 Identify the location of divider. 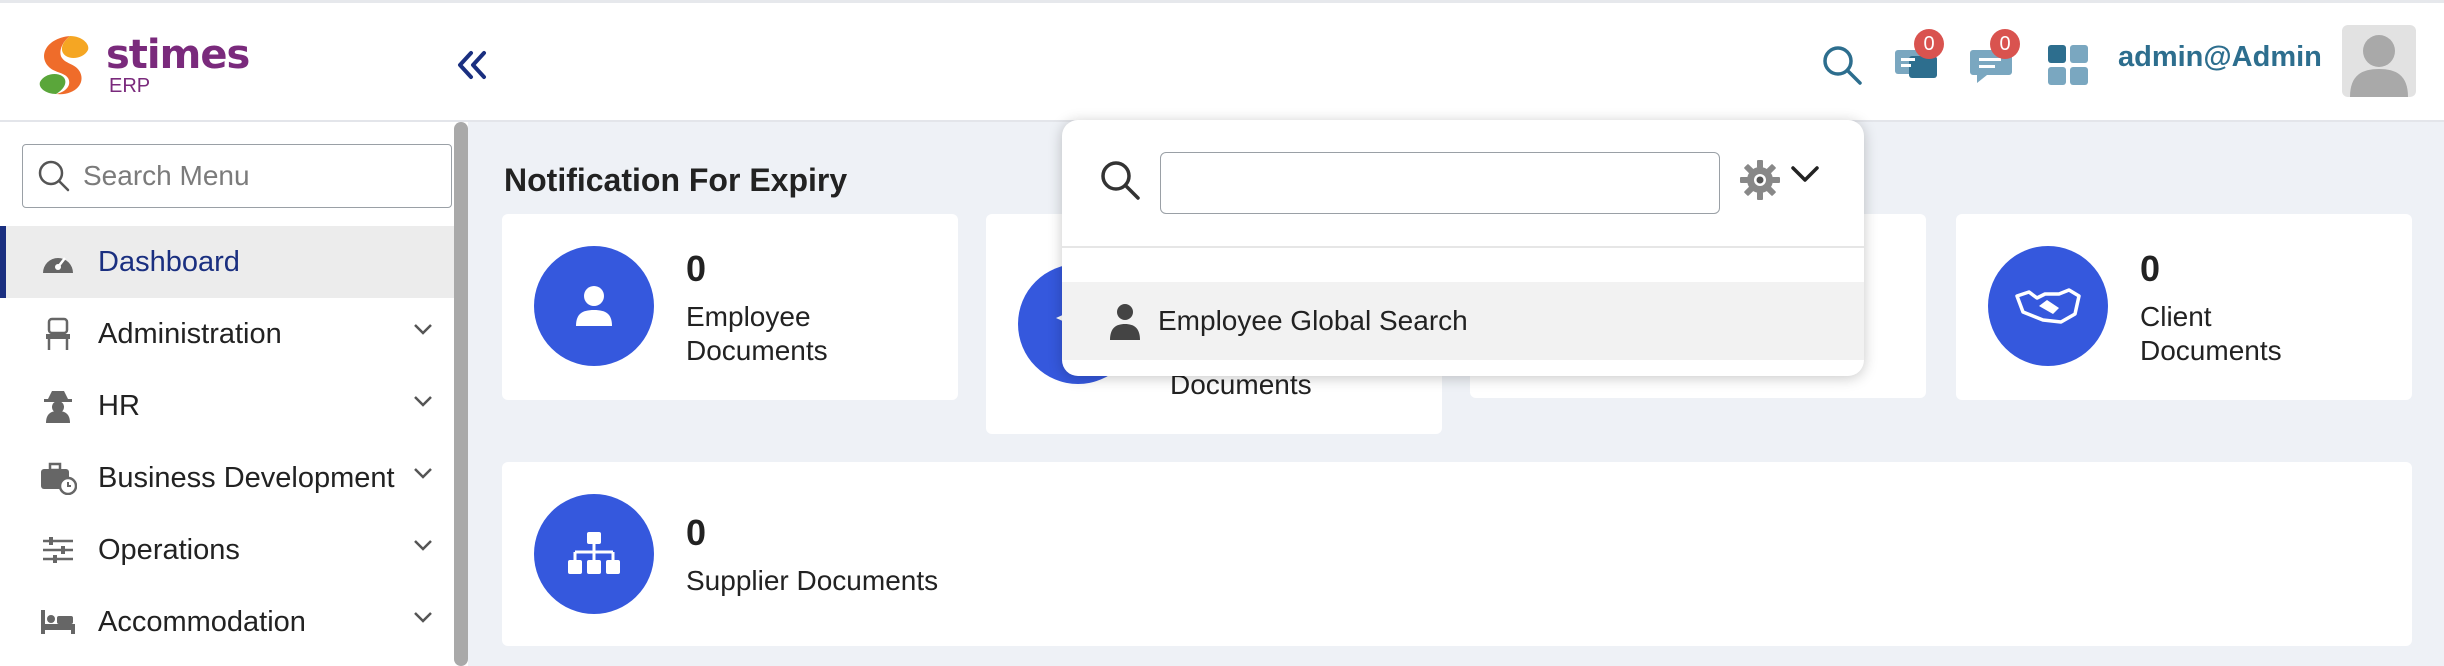
(1463, 247).